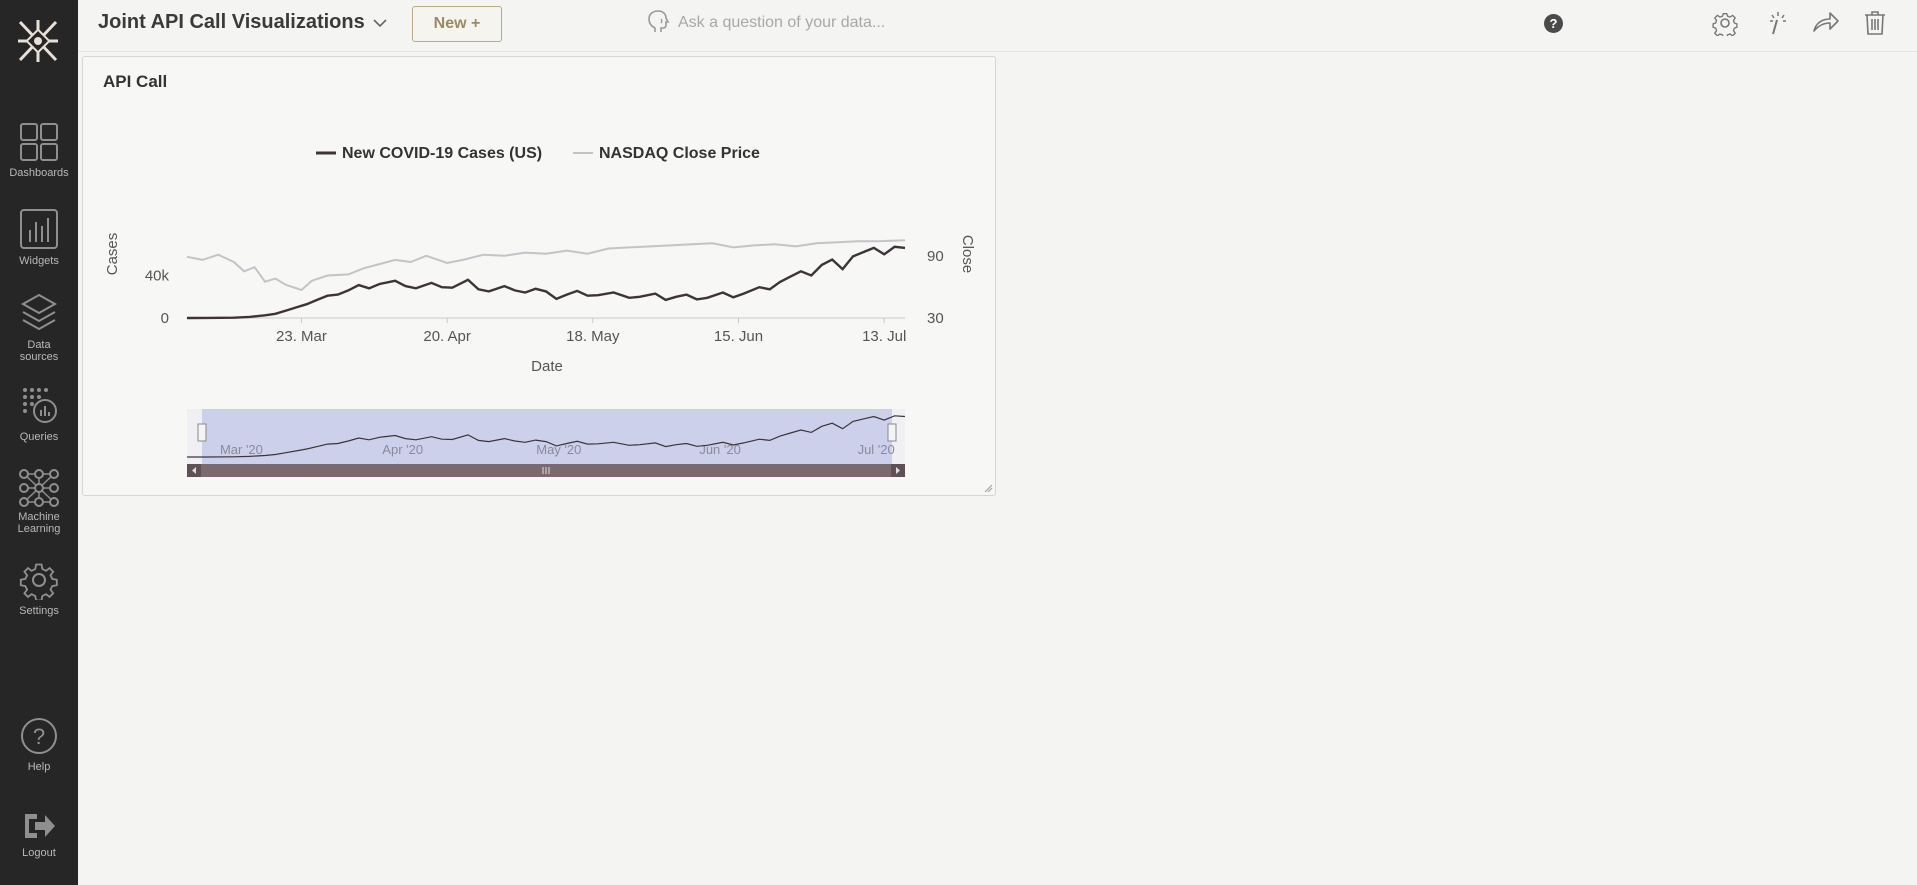 The height and width of the screenshot is (885, 1917). Describe the element at coordinates (546, 265) in the screenshot. I see `series-line-nasdaq` at that location.